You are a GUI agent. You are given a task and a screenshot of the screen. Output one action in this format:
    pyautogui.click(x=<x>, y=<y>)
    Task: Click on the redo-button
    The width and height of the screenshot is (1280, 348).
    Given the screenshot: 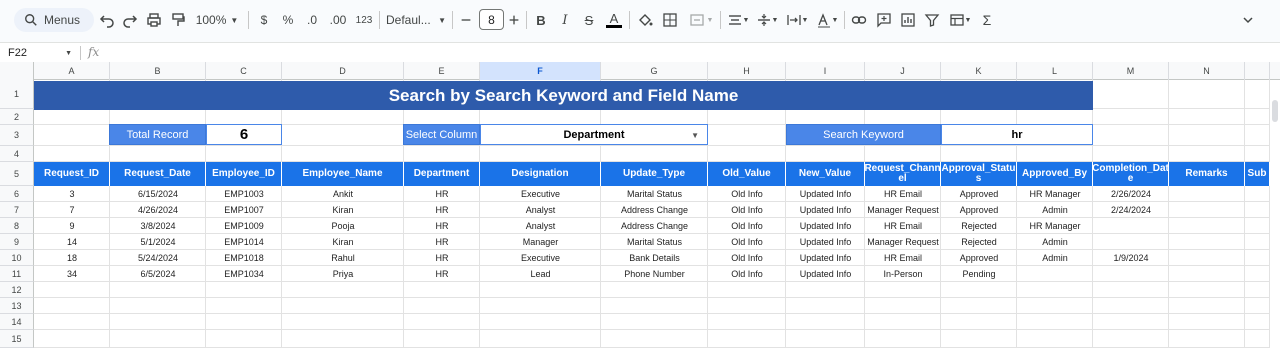 What is the action you would take?
    pyautogui.click(x=130, y=20)
    